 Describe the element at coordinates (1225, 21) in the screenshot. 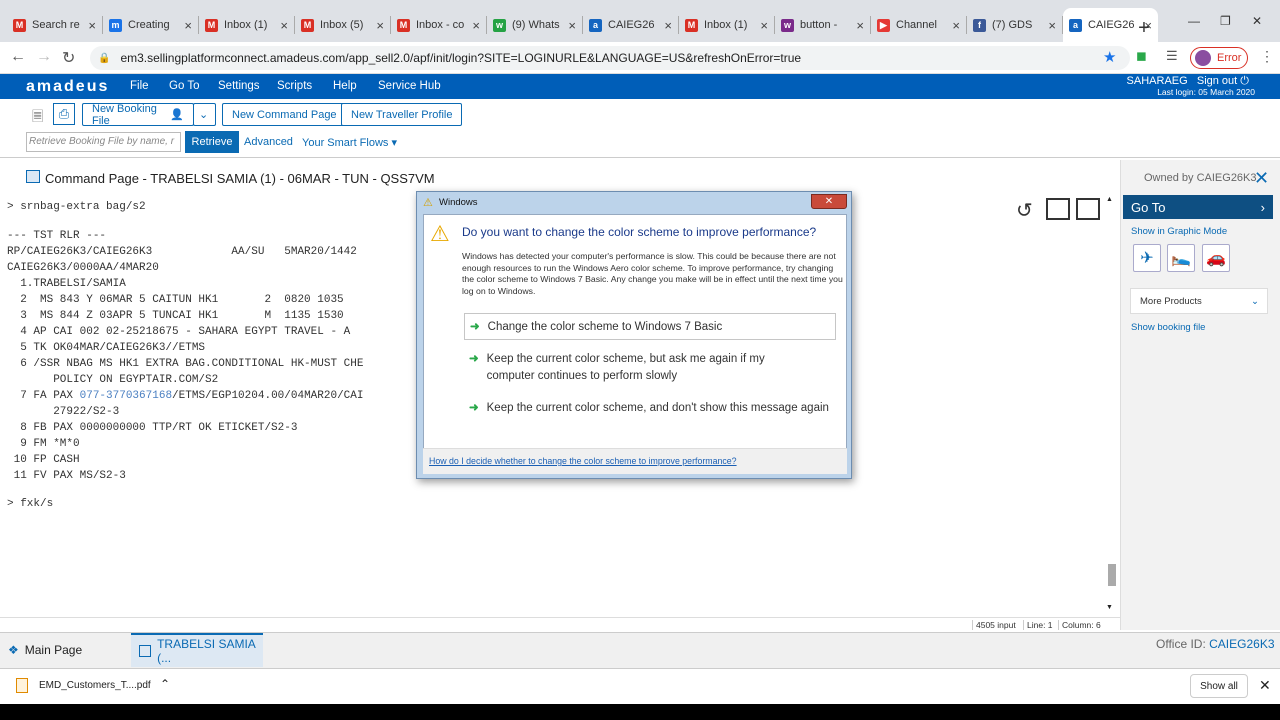

I see `restore-icon: ❐` at that location.